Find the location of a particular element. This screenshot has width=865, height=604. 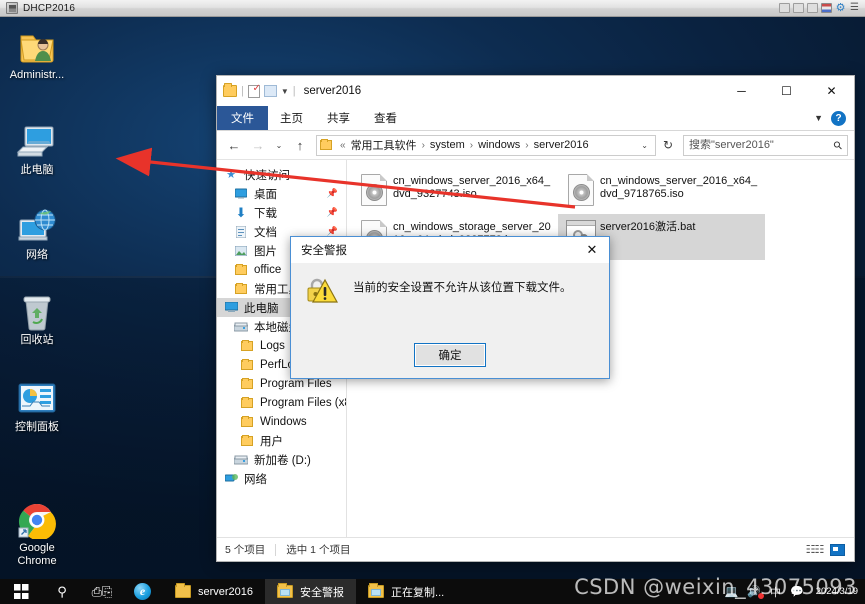

minimize-button: ─ is located at coordinates (741, 91).